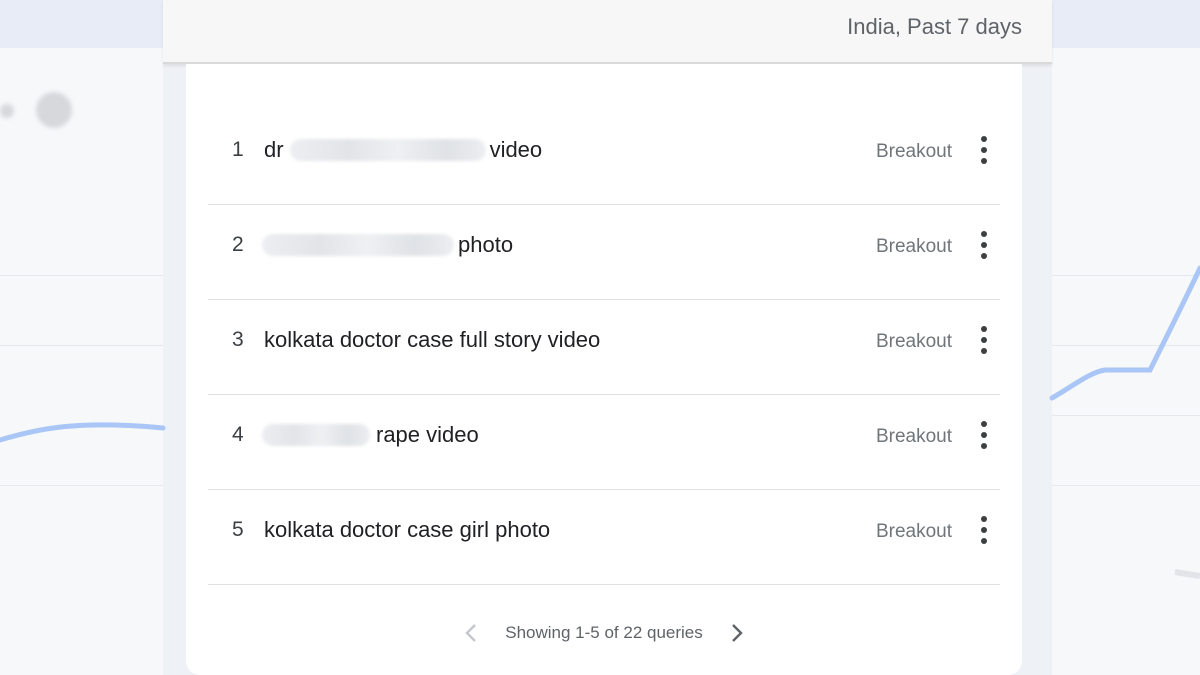  I want to click on query-suffix: kolkata doctor case full story video, so click(432, 339).